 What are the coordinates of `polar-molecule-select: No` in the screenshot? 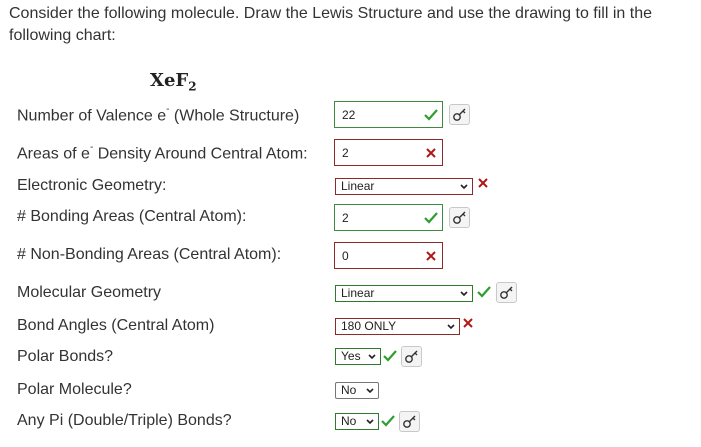 It's located at (357, 390).